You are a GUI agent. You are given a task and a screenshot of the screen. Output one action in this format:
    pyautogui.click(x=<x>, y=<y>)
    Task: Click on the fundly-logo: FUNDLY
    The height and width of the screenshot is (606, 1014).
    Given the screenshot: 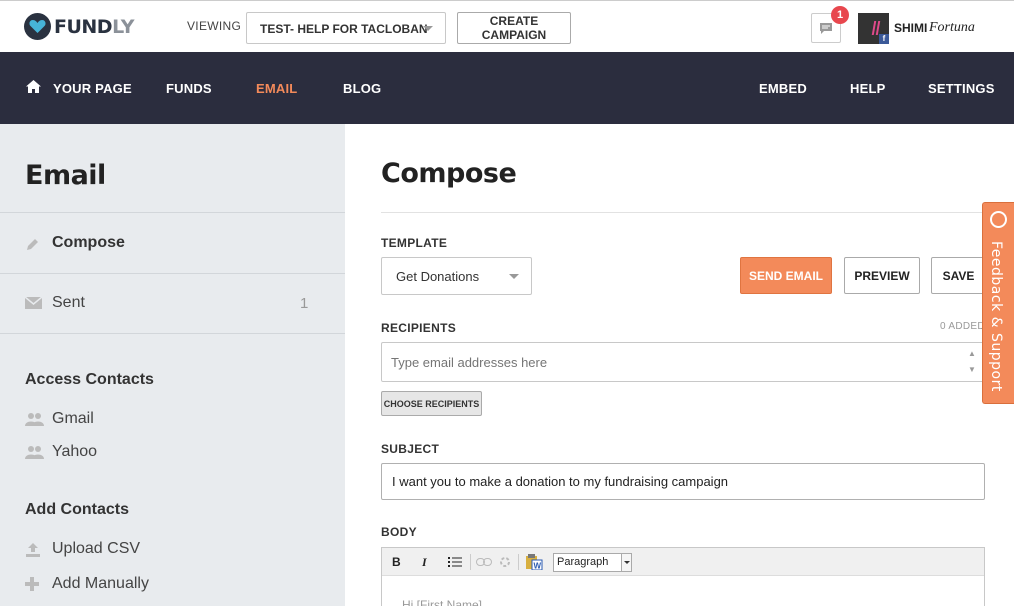 What is the action you would take?
    pyautogui.click(x=79, y=26)
    